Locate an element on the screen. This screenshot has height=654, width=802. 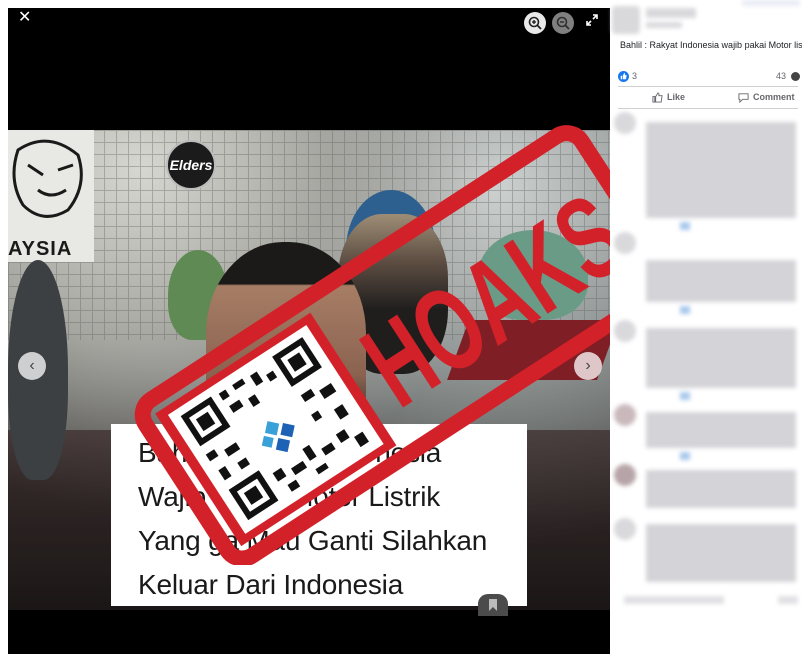
previous-photo-button: ‹ is located at coordinates (32, 366).